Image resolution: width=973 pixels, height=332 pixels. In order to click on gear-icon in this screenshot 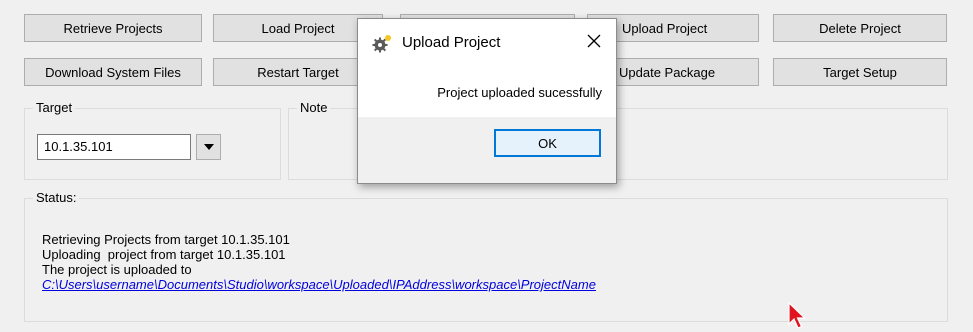, I will do `click(381, 44)`.